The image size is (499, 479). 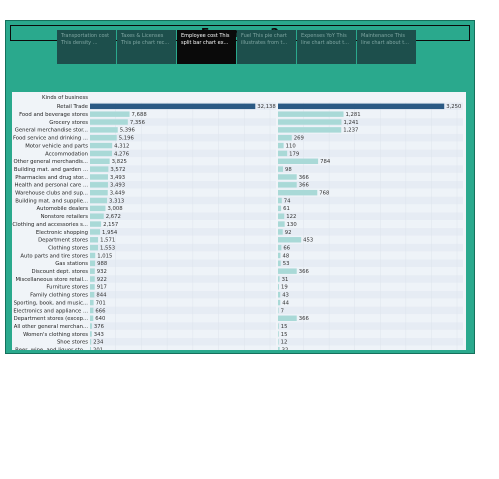 I want to click on category-label: Women's clothing stores, so click(x=55, y=335).